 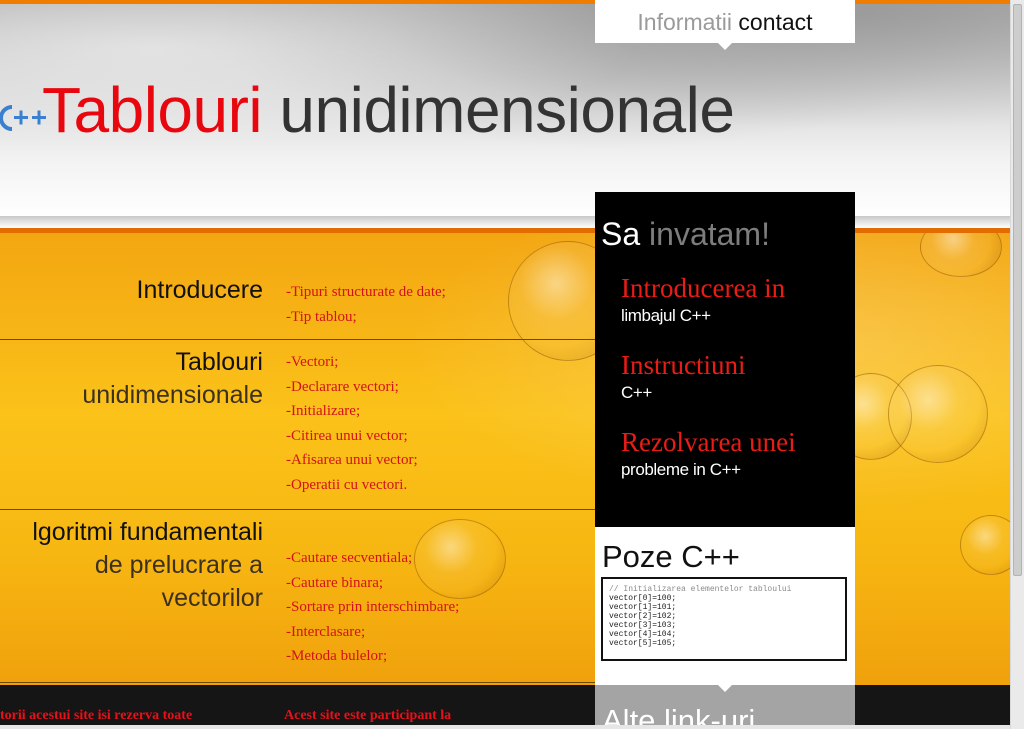 What do you see at coordinates (219, 362) in the screenshot?
I see `section-title-line: Tablouri` at bounding box center [219, 362].